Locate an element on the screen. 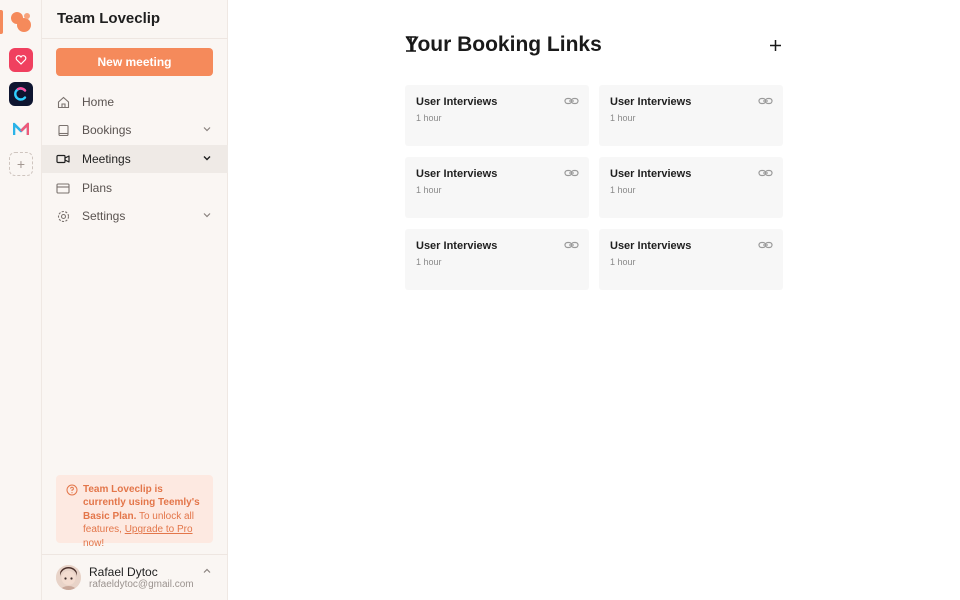 This screenshot has width=960, height=600. question-circle-icon is located at coordinates (72, 490).